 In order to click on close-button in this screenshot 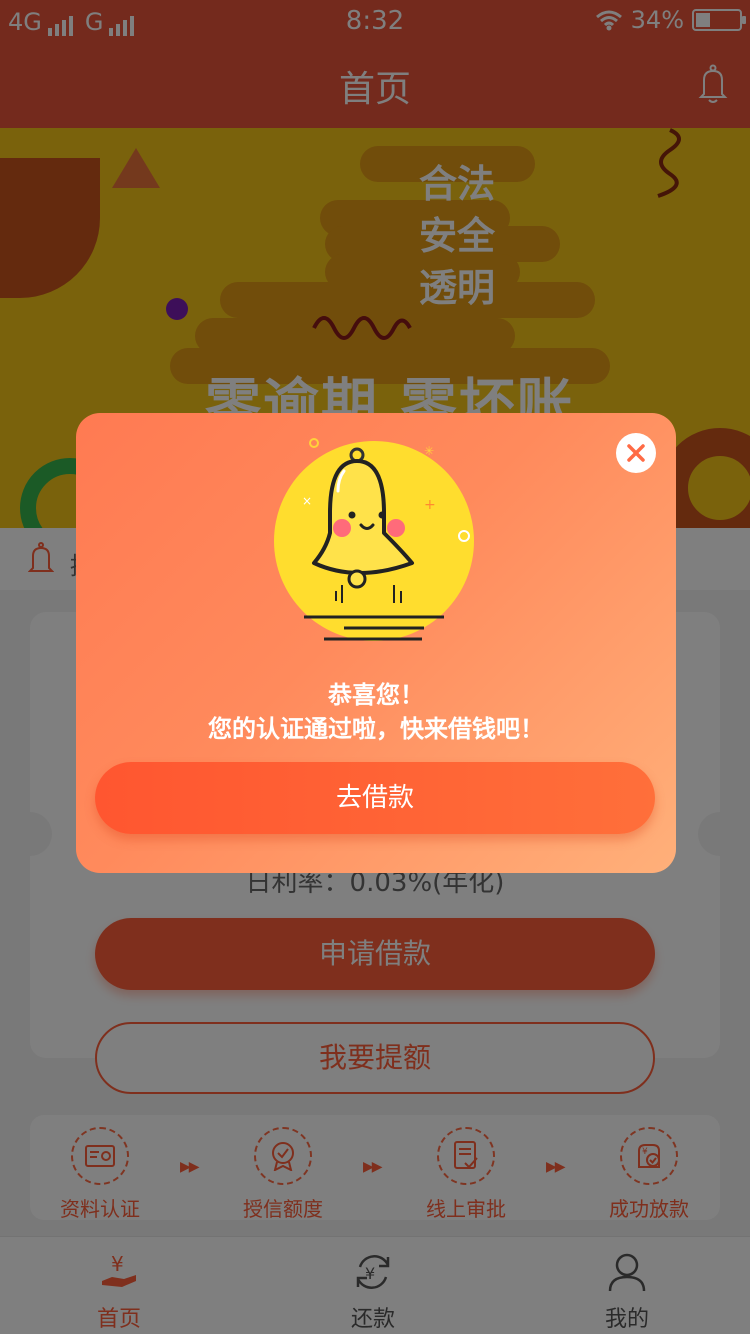, I will do `click(636, 453)`.